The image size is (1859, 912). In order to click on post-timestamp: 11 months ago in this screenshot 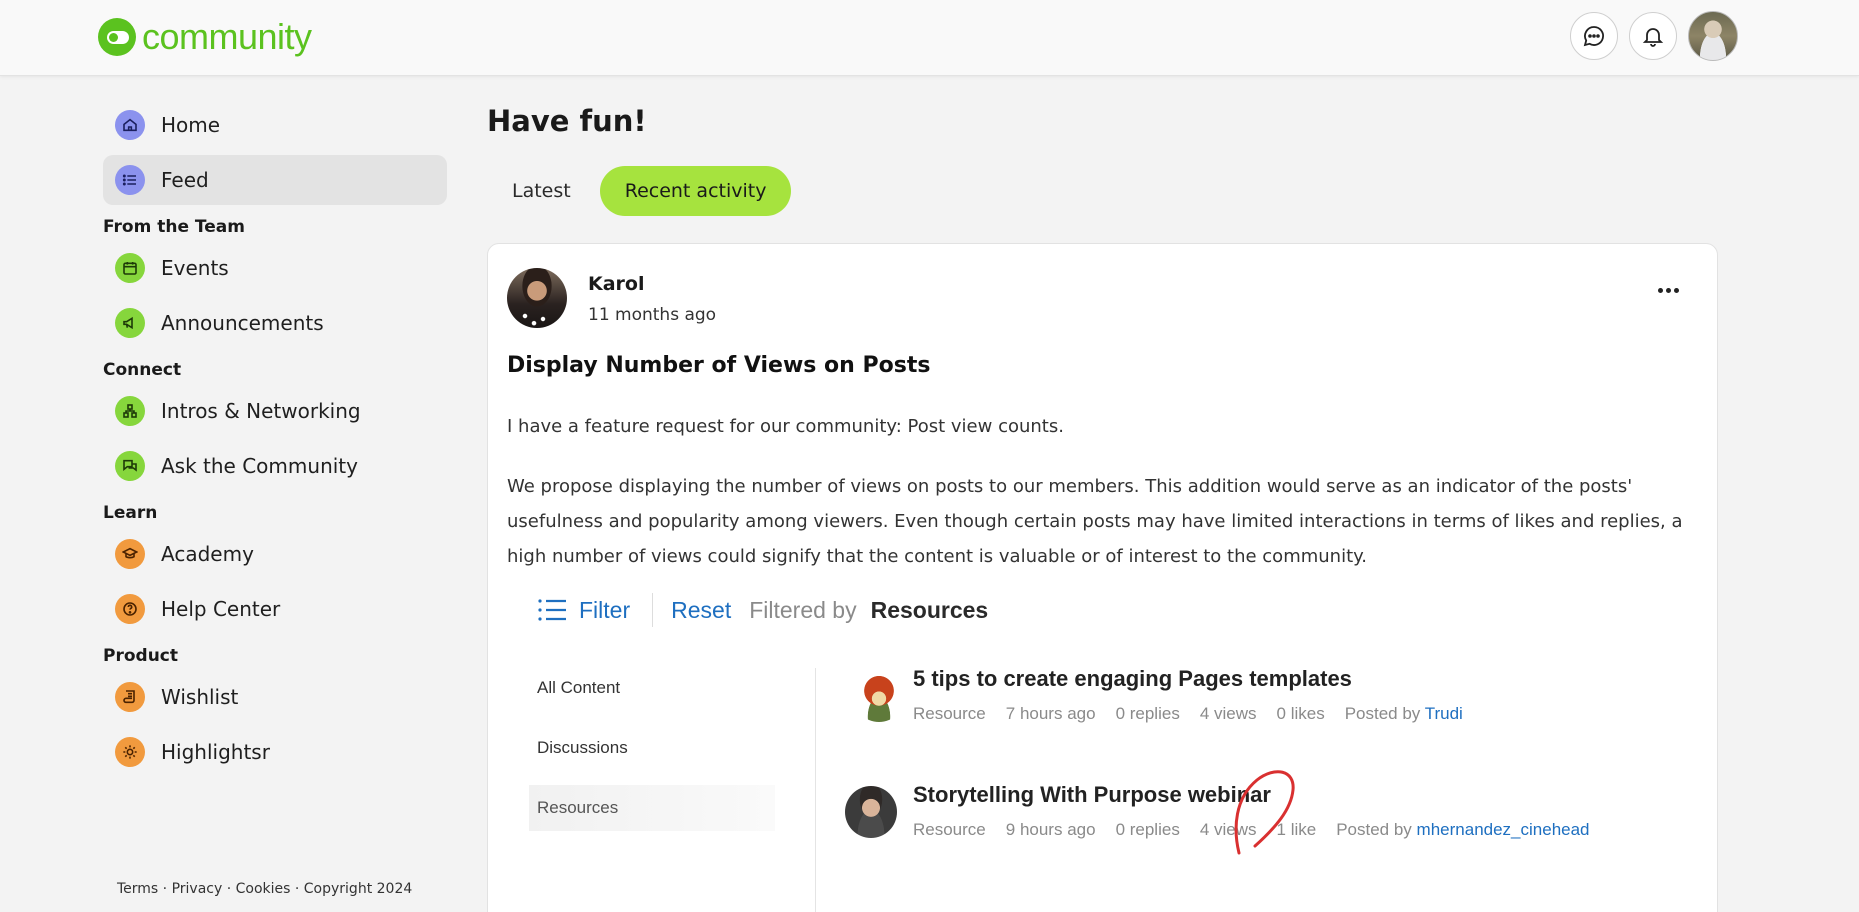, I will do `click(652, 315)`.